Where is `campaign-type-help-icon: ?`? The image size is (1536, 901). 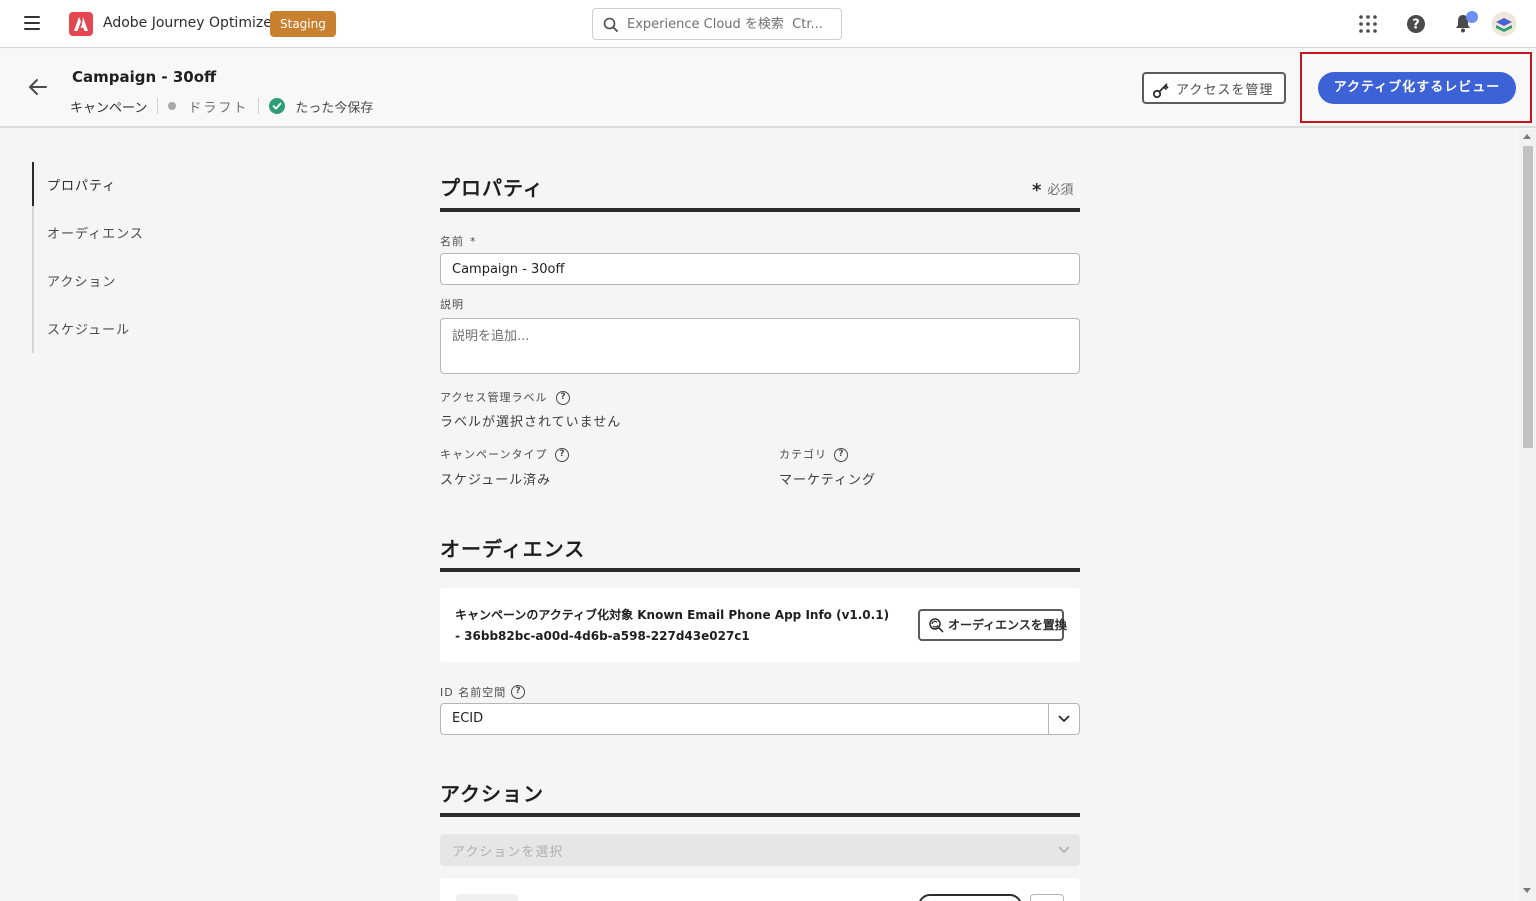 campaign-type-help-icon: ? is located at coordinates (562, 455).